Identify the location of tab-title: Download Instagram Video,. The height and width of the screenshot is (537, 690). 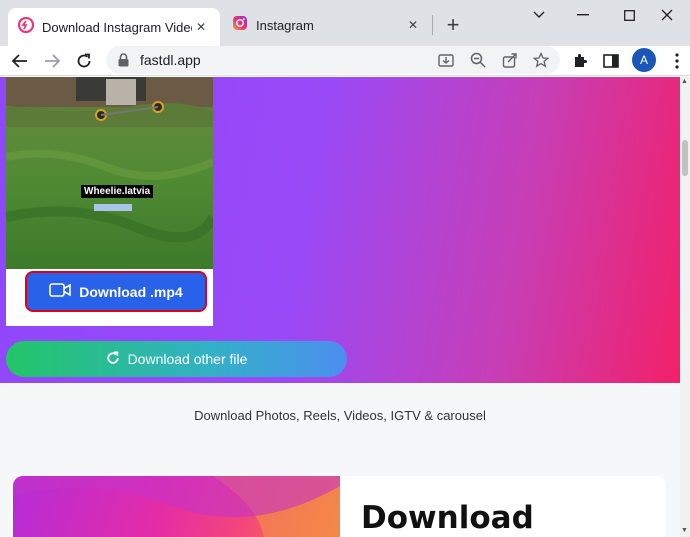
(117, 27).